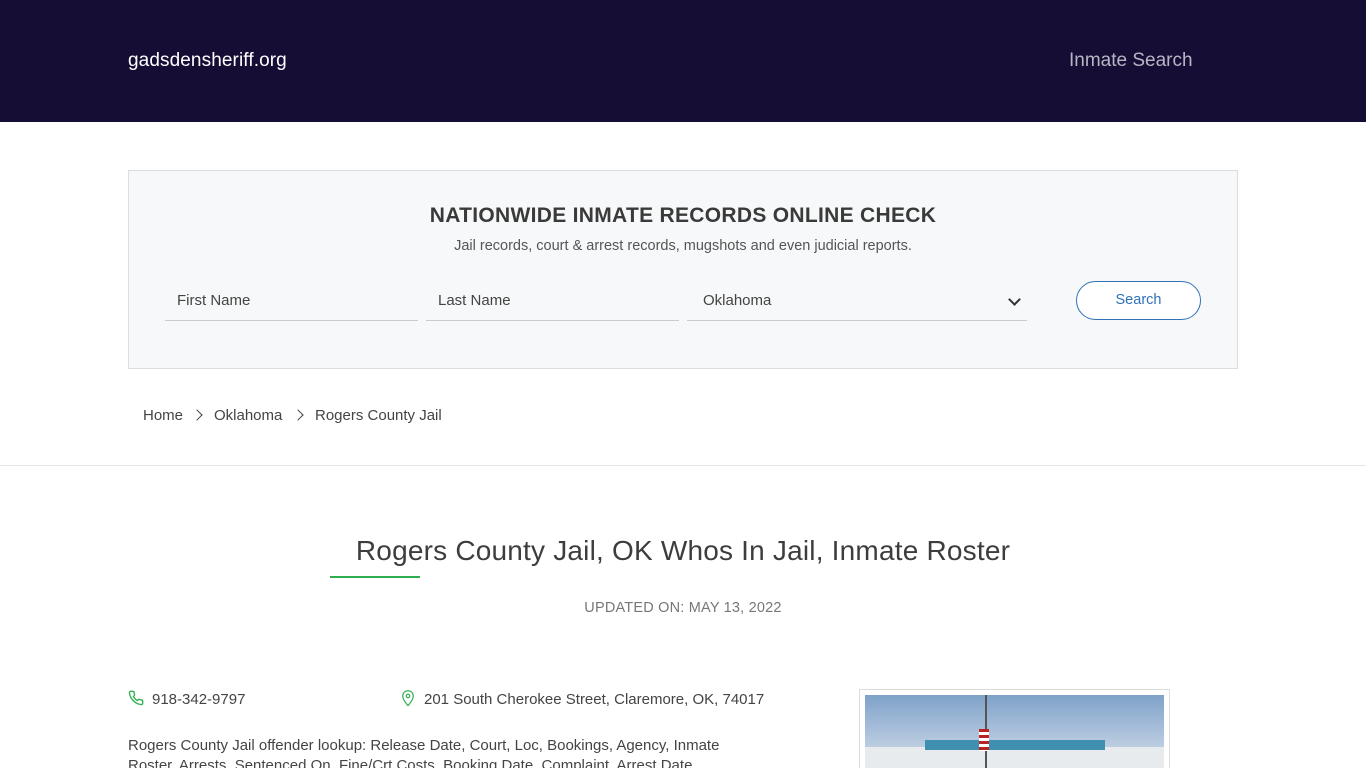 This screenshot has height=768, width=1366. Describe the element at coordinates (552, 302) in the screenshot. I see `last-name-input: Last Name` at that location.